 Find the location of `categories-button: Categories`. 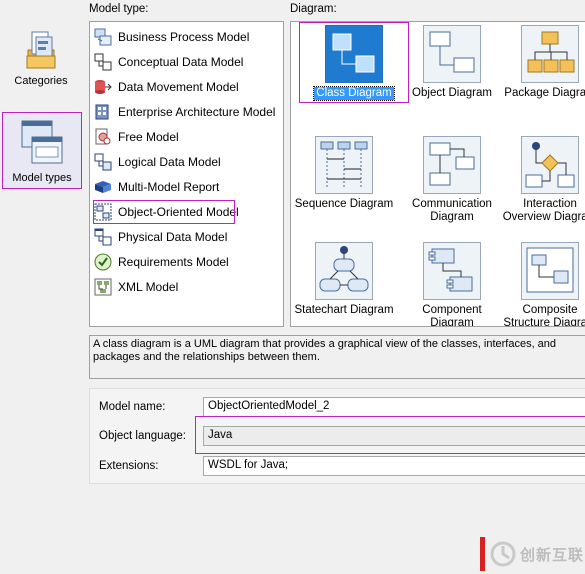

categories-button: Categories is located at coordinates (41, 62).